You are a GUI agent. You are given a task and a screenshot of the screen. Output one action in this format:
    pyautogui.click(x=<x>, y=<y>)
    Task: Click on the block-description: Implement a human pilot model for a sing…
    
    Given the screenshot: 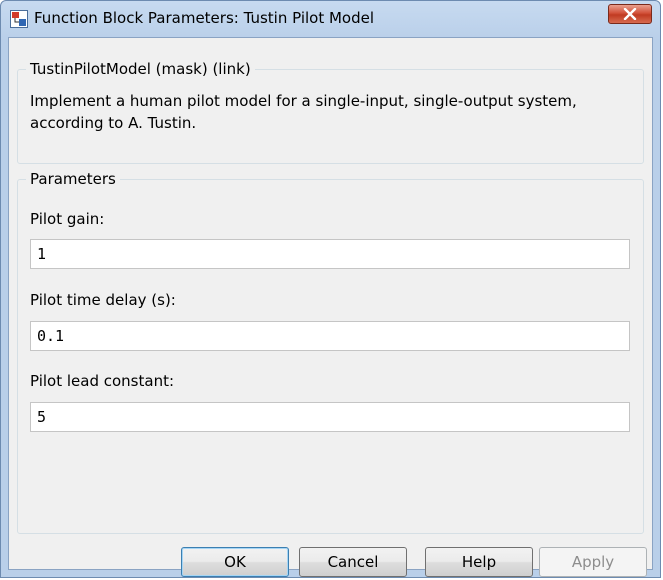 What is the action you would take?
    pyautogui.click(x=303, y=112)
    